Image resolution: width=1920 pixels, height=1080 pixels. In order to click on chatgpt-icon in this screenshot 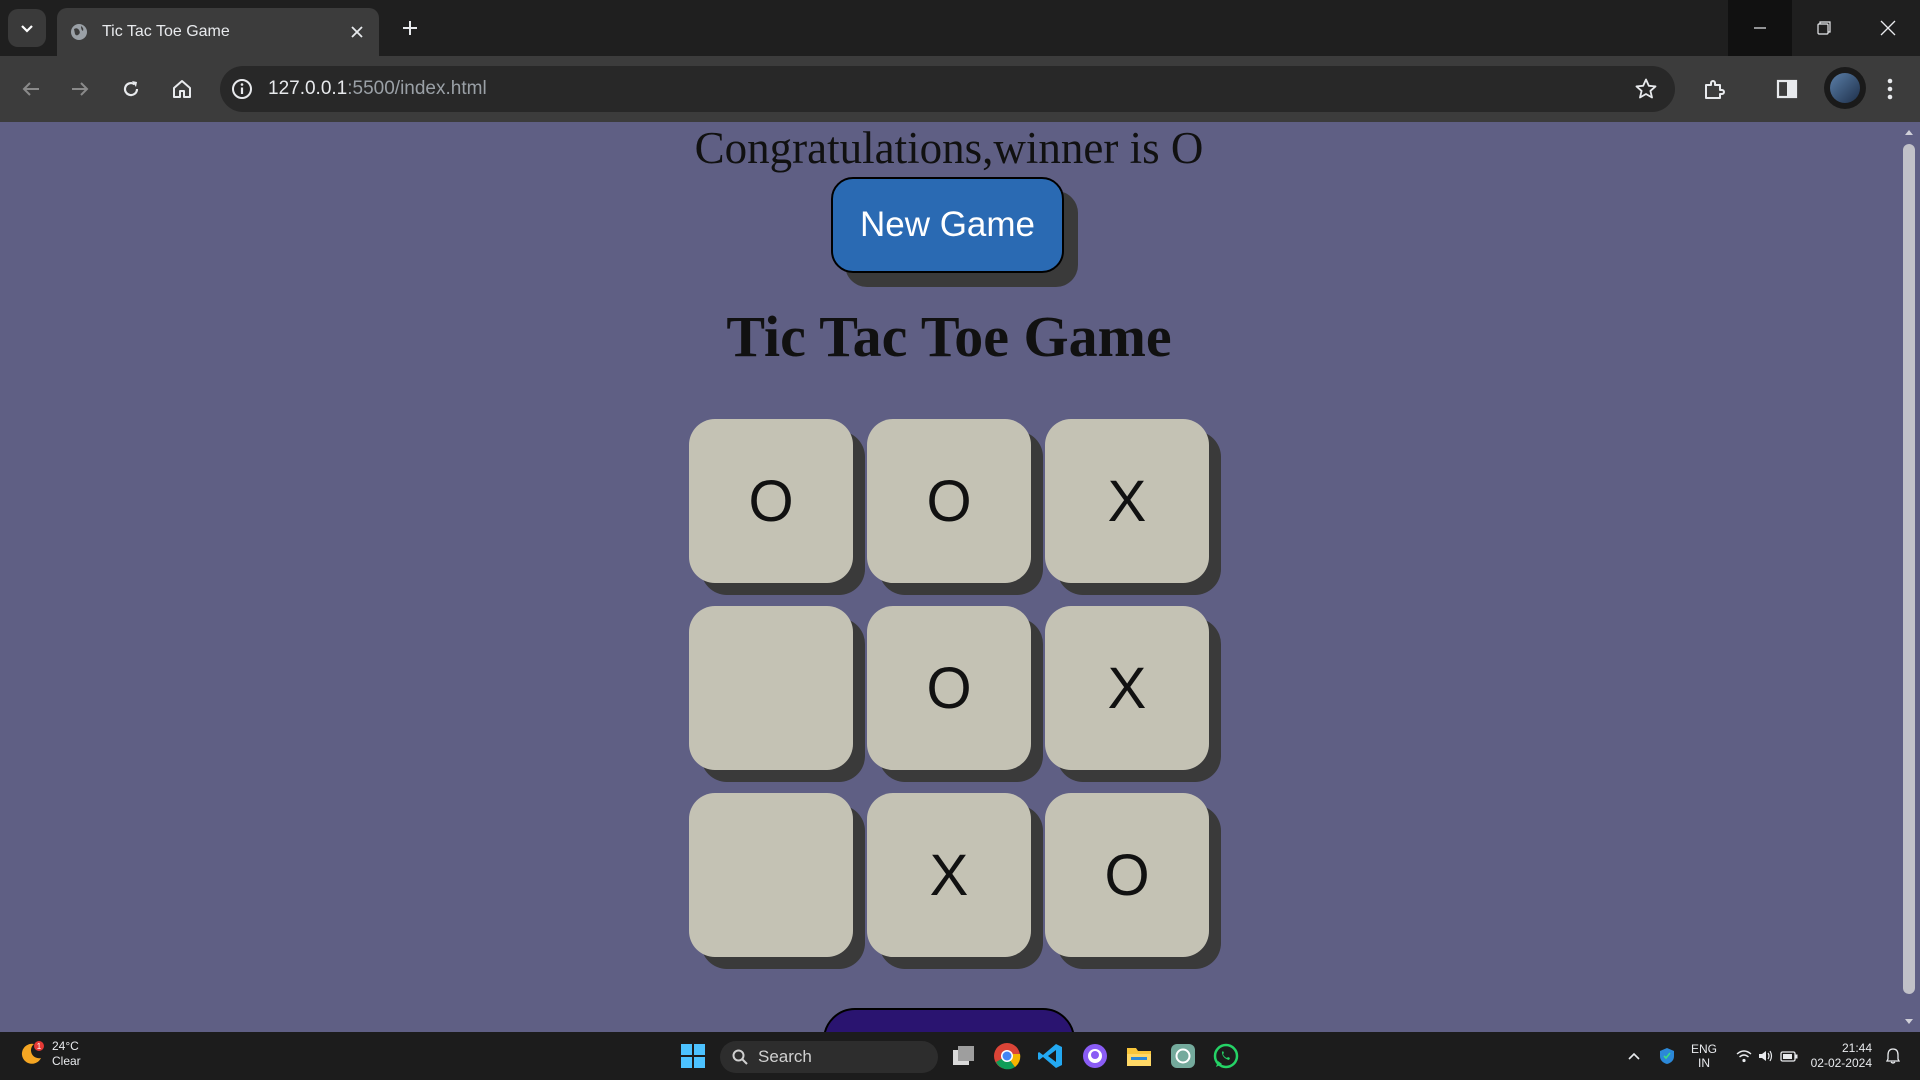, I will do `click(1183, 1056)`.